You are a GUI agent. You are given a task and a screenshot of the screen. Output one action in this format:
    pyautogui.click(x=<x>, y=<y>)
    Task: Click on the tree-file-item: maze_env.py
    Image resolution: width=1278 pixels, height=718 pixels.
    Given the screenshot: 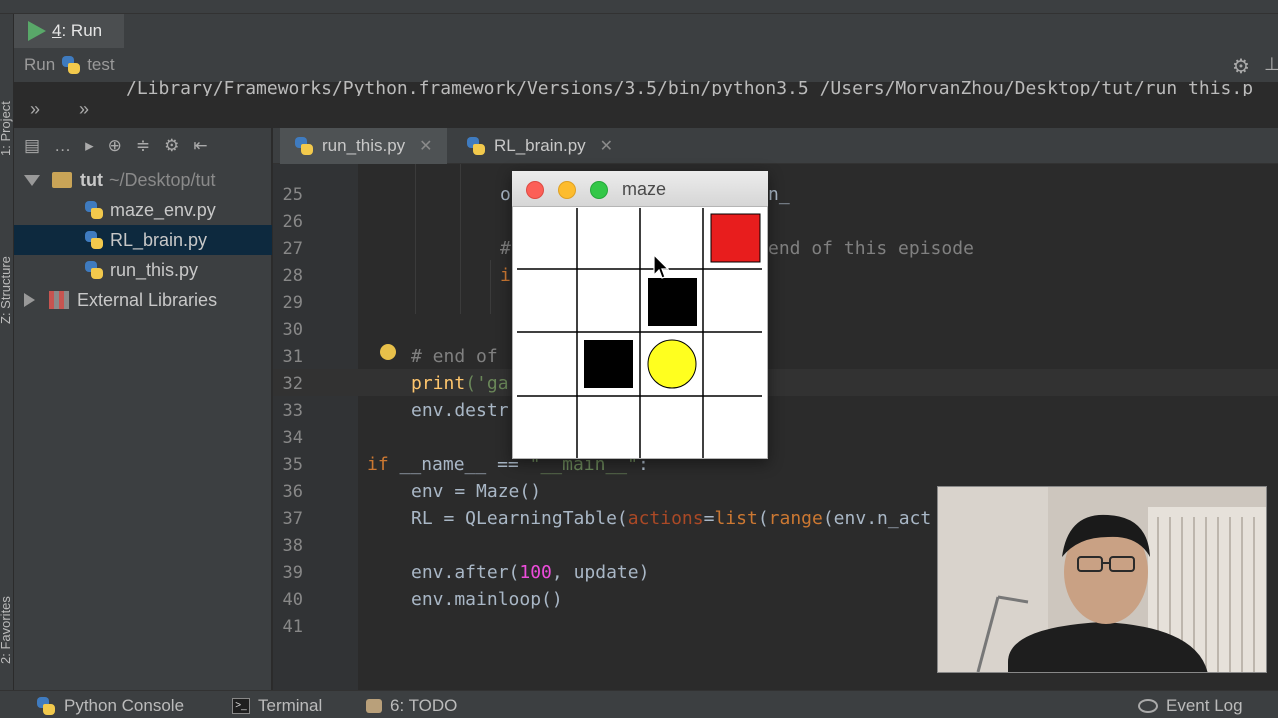 What is the action you would take?
    pyautogui.click(x=143, y=210)
    